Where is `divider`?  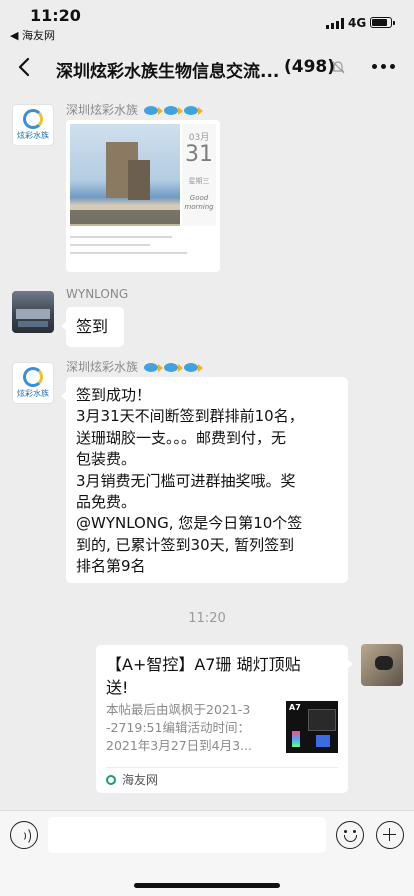 divider is located at coordinates (222, 767).